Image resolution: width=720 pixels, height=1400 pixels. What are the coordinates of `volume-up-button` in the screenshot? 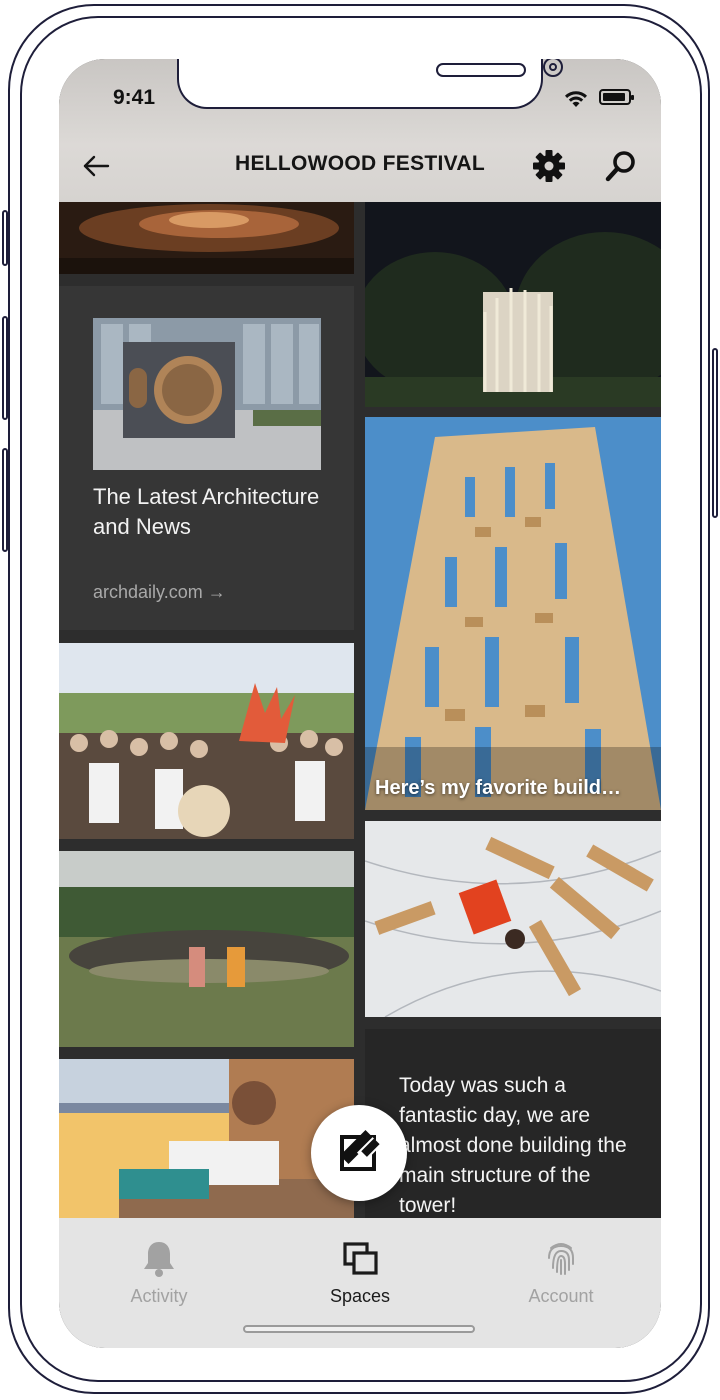 It's located at (5, 368).